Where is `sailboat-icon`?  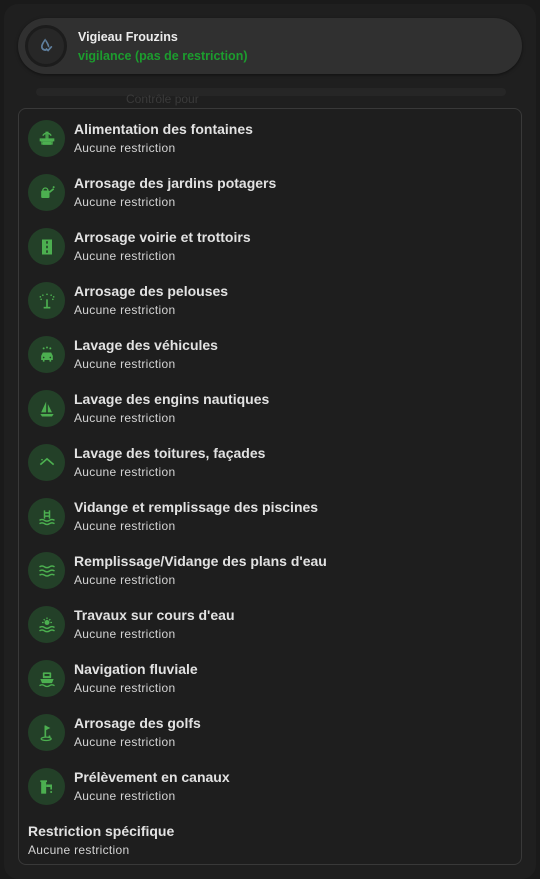 sailboat-icon is located at coordinates (46, 408).